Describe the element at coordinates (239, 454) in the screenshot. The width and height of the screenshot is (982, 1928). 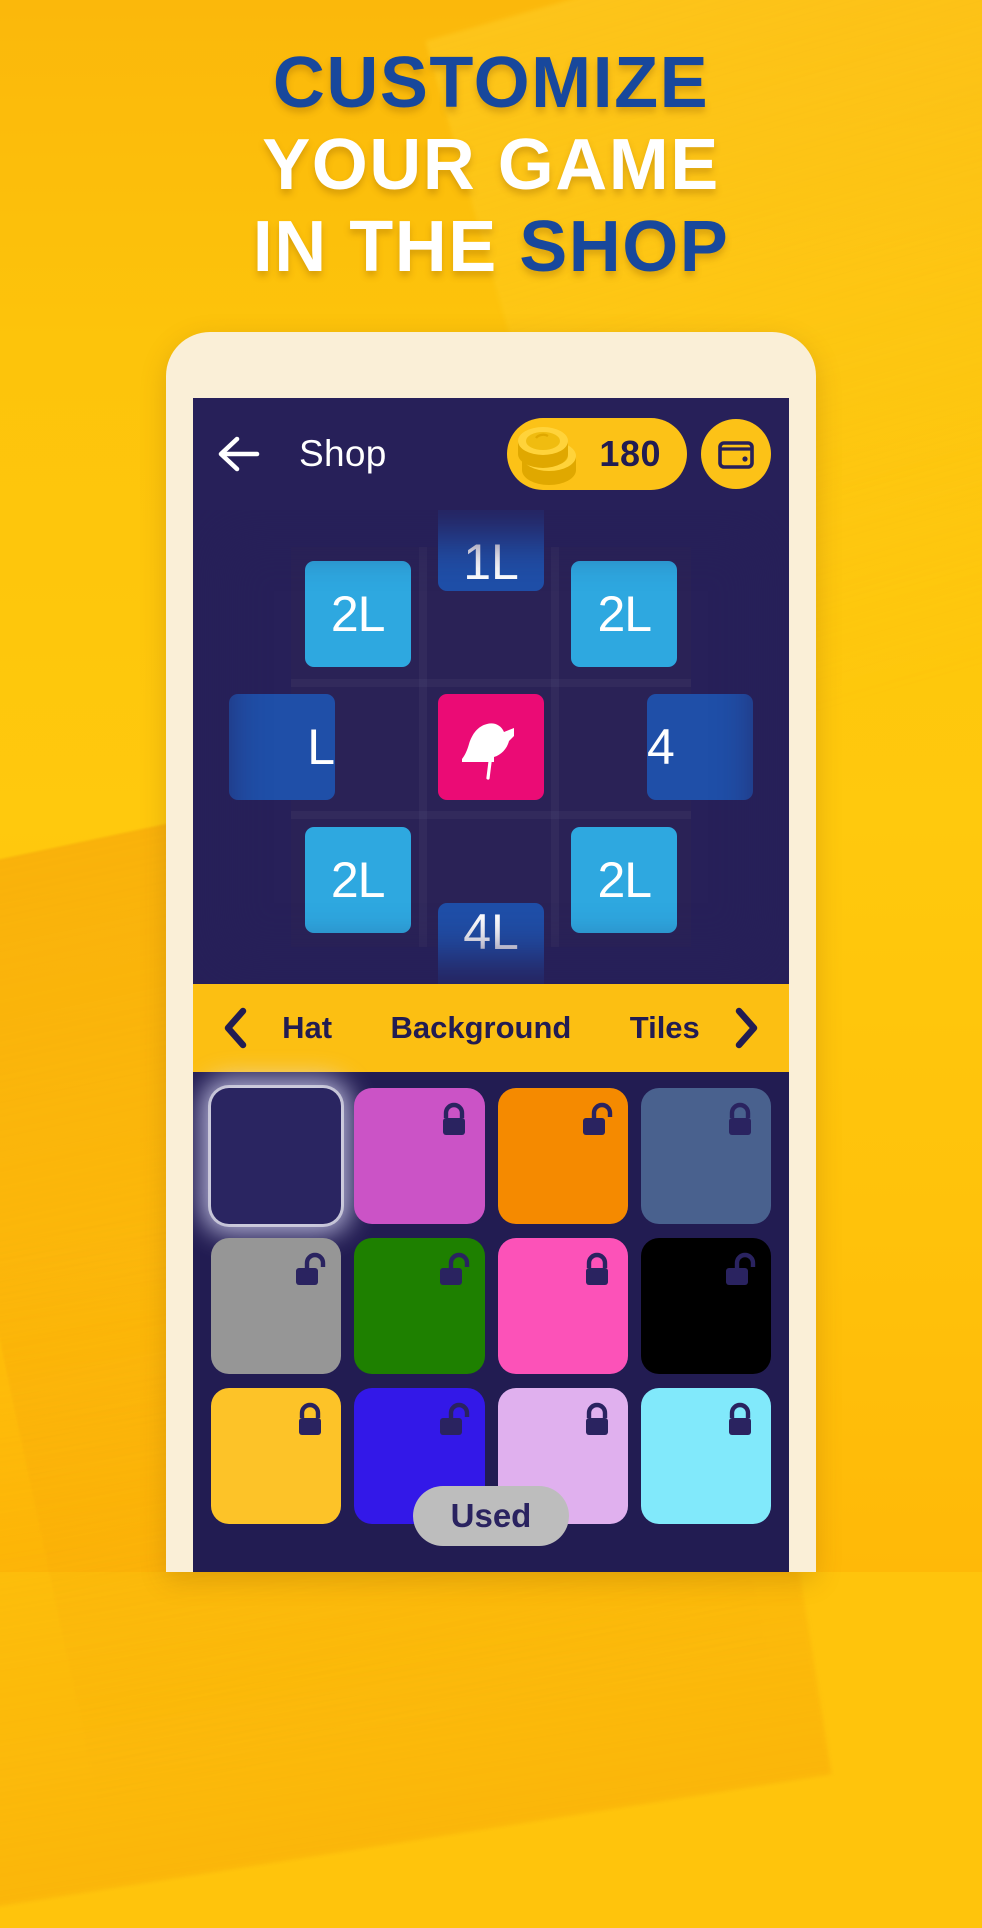
I see `arrow-left-icon` at that location.